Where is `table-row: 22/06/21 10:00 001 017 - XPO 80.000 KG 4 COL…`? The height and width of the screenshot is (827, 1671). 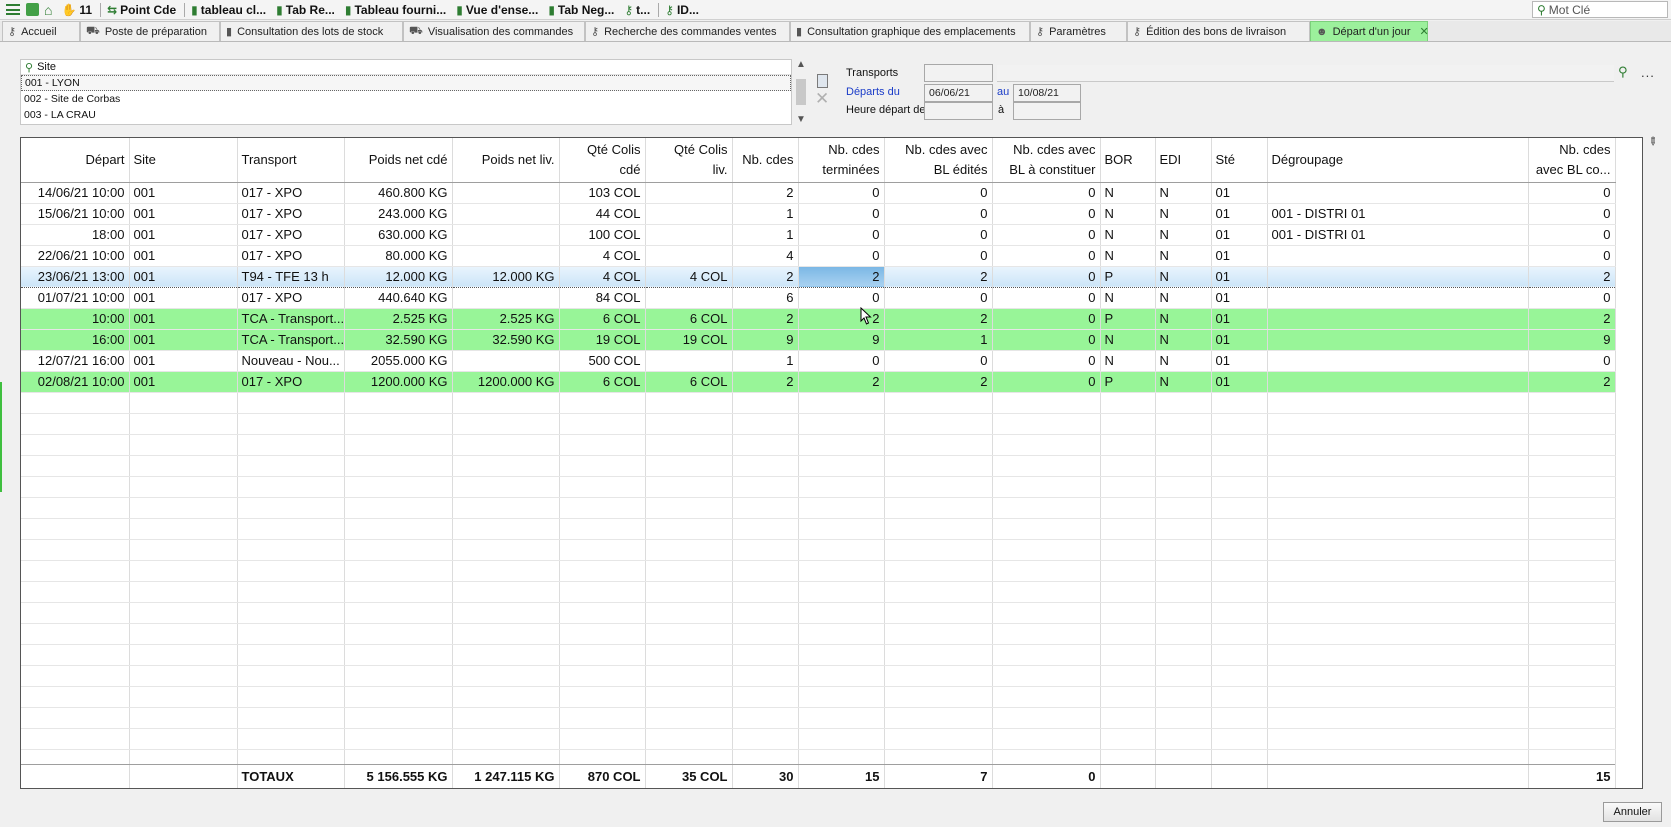
table-row: 22/06/21 10:00 001 017 - XPO 80.000 KG 4 COL… is located at coordinates (818, 256).